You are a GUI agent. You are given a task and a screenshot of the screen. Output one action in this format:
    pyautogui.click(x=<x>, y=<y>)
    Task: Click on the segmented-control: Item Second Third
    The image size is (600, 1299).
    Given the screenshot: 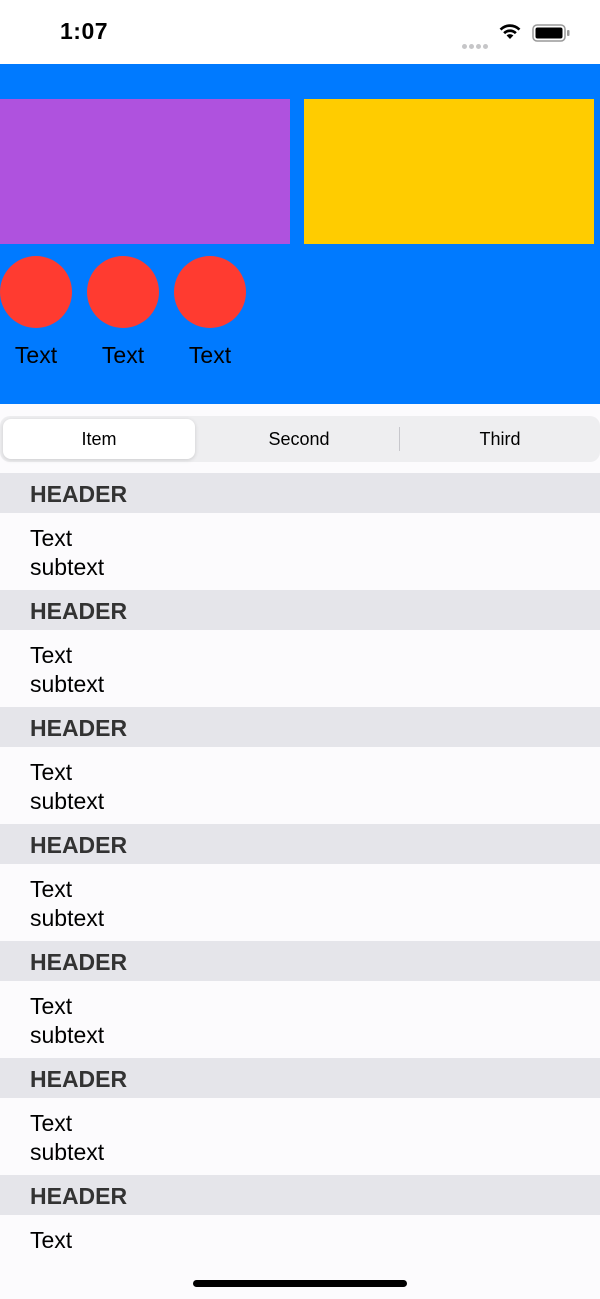 What is the action you would take?
    pyautogui.click(x=300, y=439)
    